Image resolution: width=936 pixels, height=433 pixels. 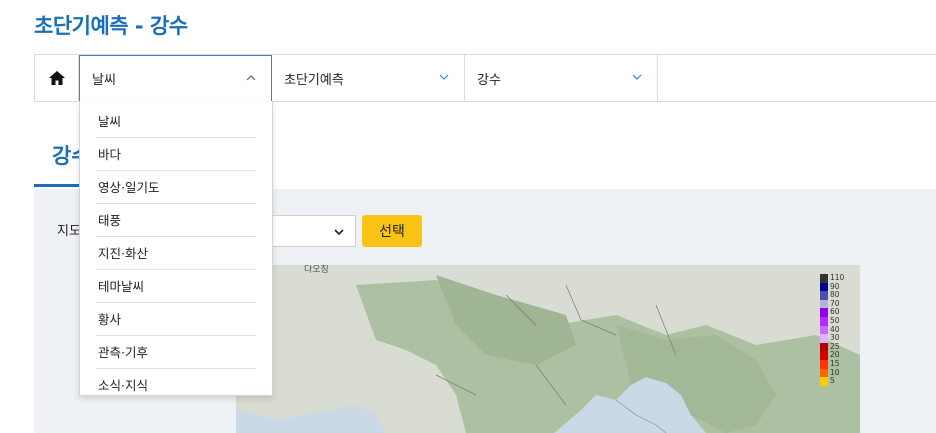 I want to click on subcategory-select-value: 초단기예측, so click(x=314, y=80).